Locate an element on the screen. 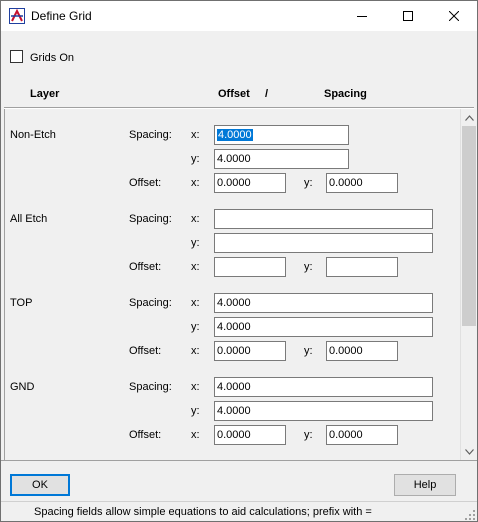  maximize-button is located at coordinates (408, 16).